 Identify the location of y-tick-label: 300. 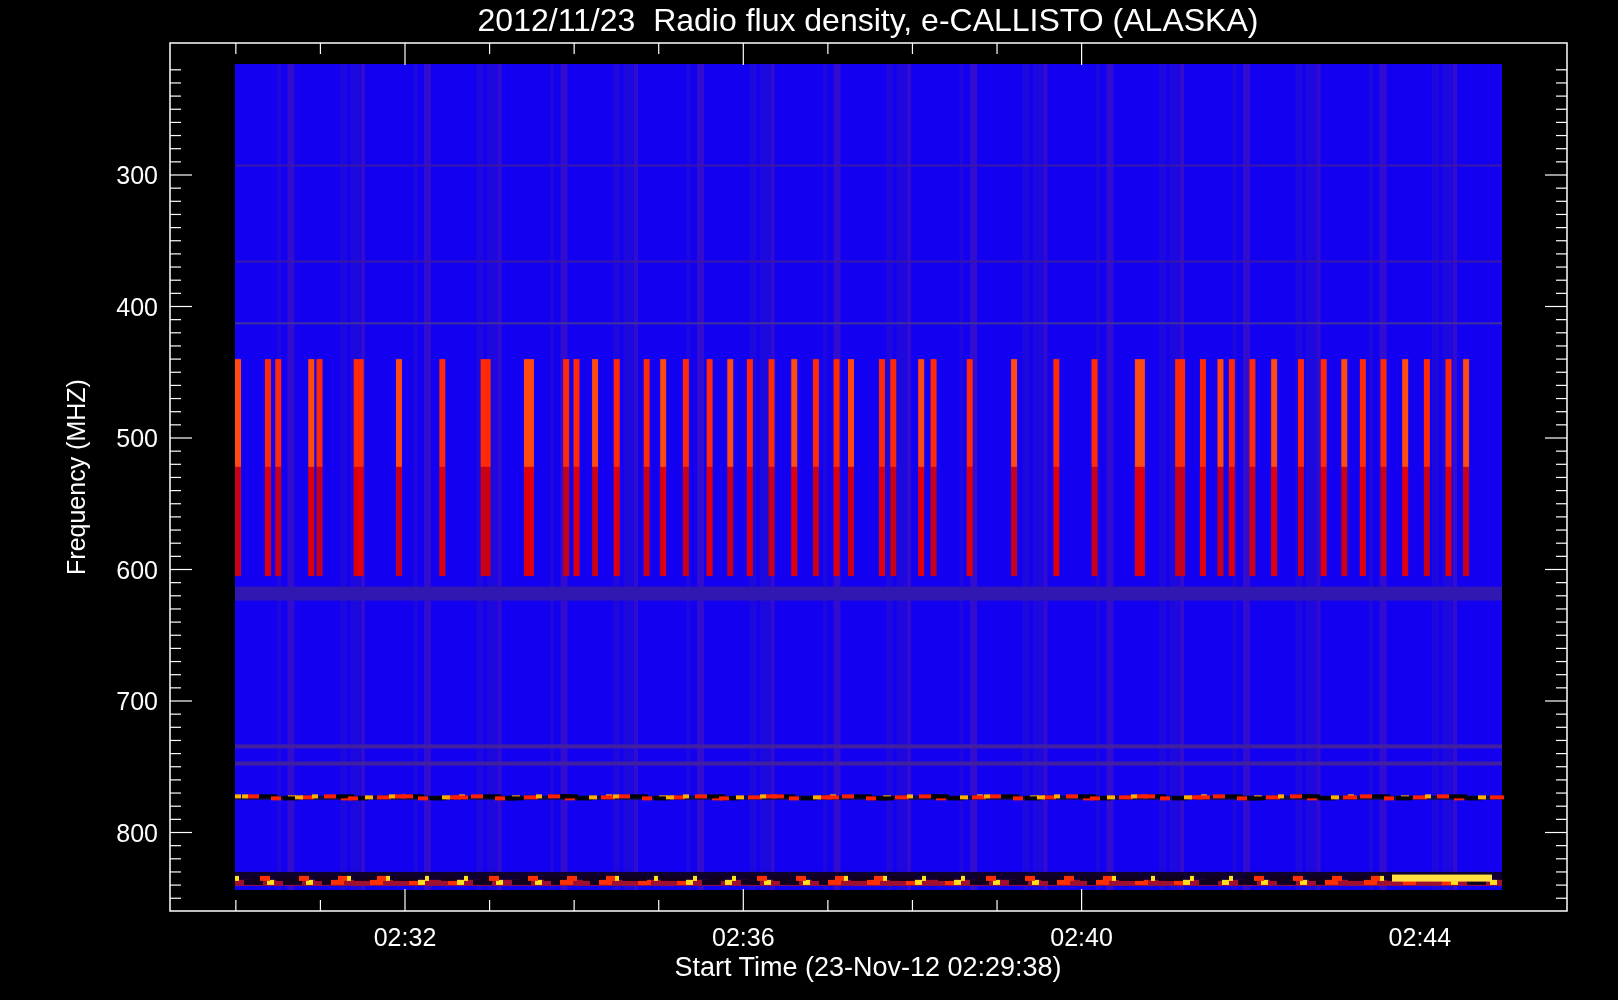
(137, 175).